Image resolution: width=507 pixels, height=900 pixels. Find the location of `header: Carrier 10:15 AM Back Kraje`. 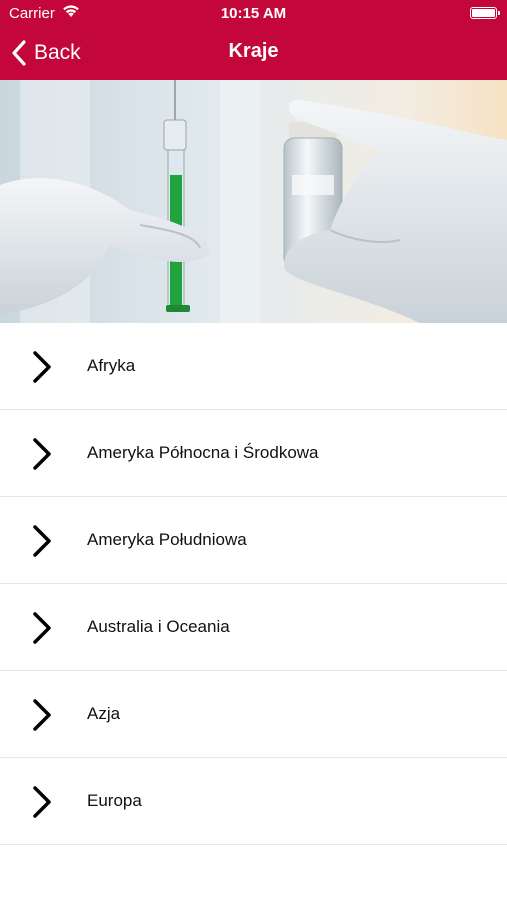

header: Carrier 10:15 AM Back Kraje is located at coordinates (253, 40).